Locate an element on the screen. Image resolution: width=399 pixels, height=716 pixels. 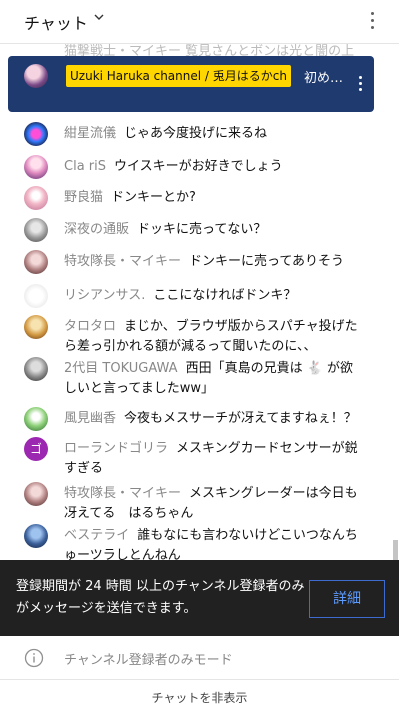
chevron-down-icon is located at coordinates (99, 17).